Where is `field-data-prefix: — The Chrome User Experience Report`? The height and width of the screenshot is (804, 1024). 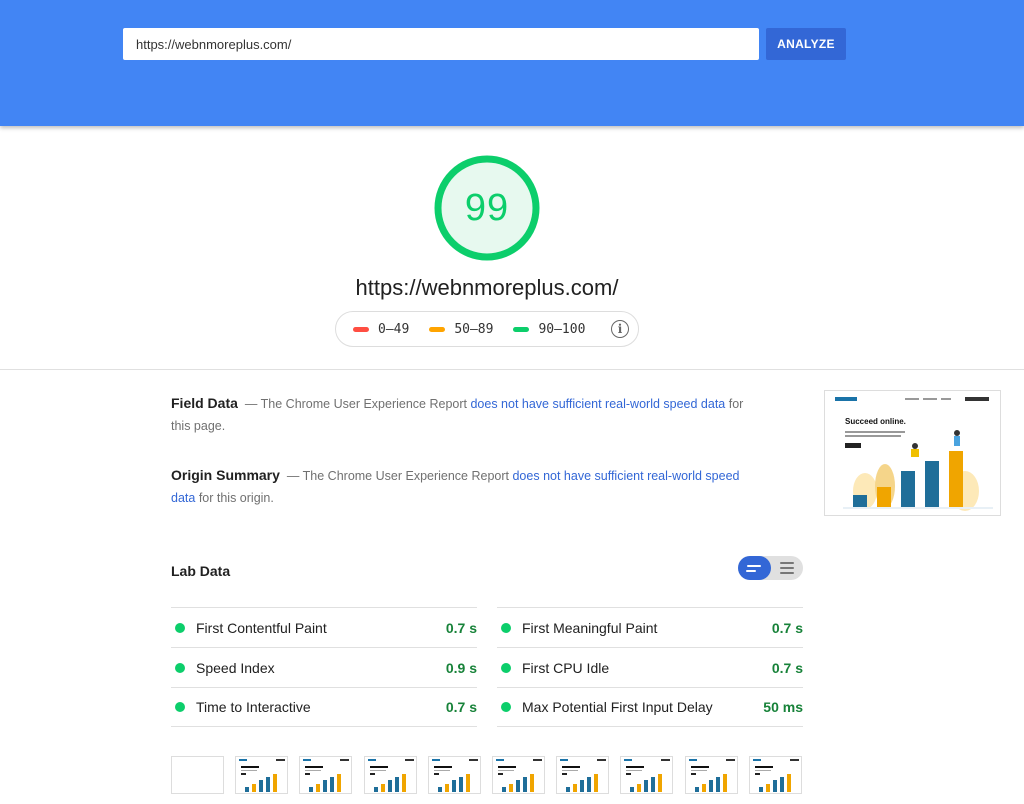 field-data-prefix: — The Chrome User Experience Report is located at coordinates (357, 404).